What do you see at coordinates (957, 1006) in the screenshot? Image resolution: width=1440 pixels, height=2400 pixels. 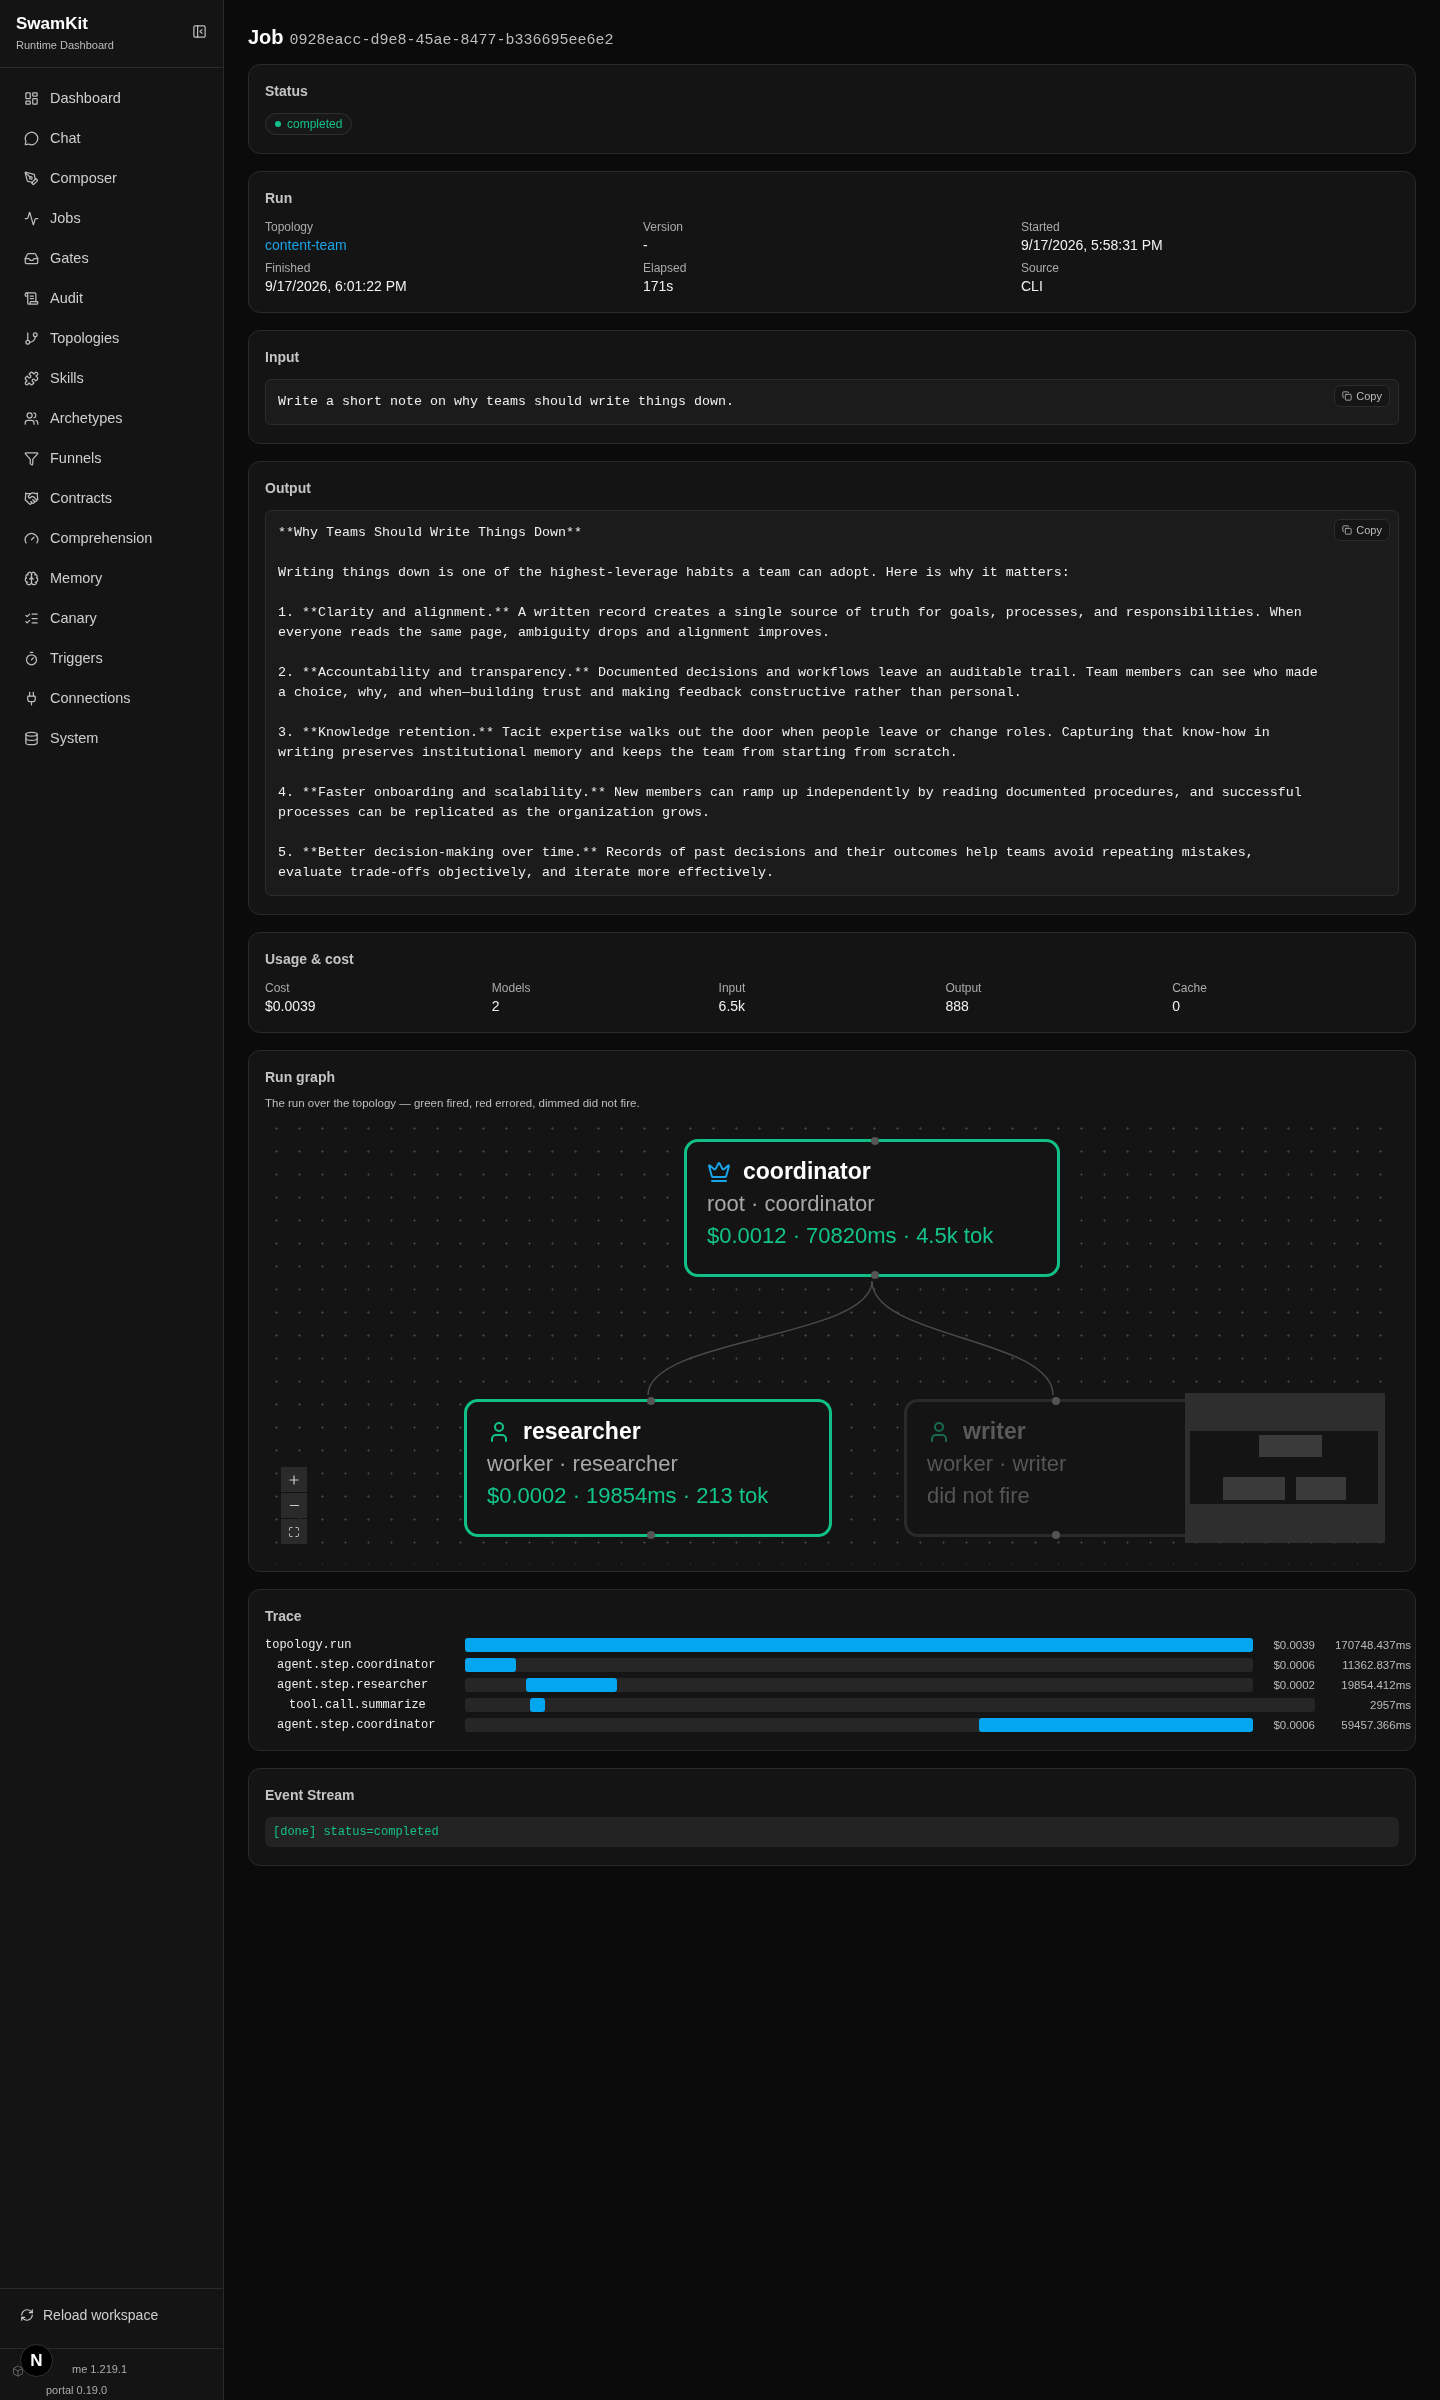 I see `field-value: 888` at bounding box center [957, 1006].